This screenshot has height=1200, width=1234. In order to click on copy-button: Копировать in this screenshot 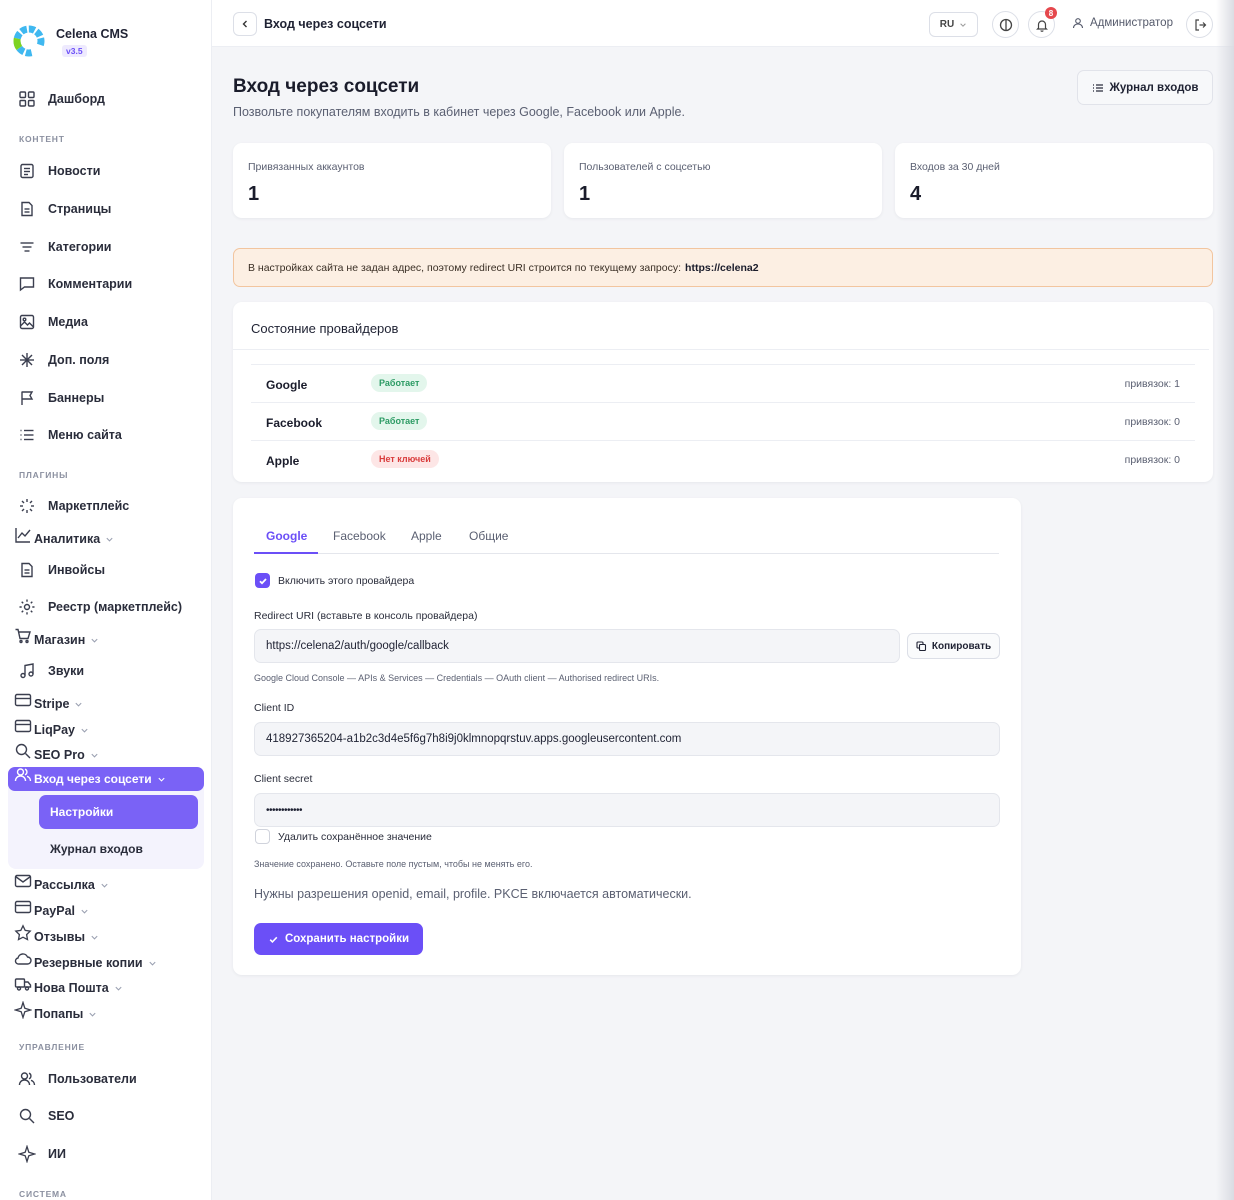, I will do `click(953, 646)`.